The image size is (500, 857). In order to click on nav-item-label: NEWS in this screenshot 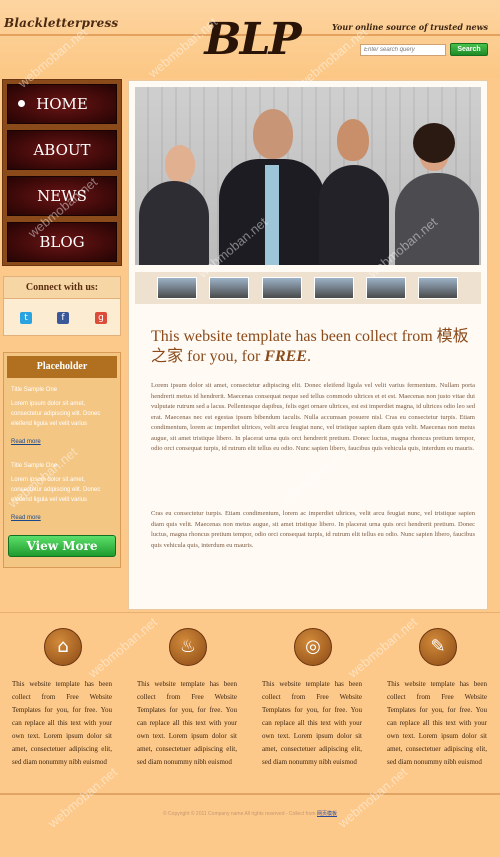, I will do `click(62, 196)`.